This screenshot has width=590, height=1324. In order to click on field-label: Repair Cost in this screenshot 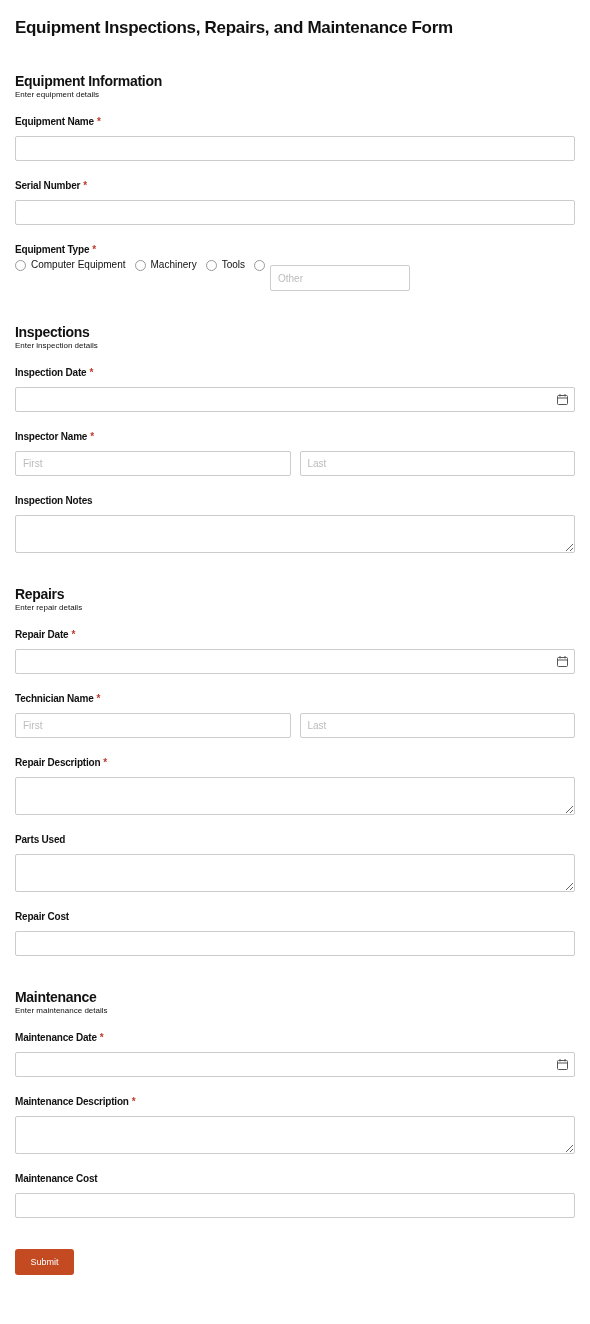, I will do `click(42, 916)`.